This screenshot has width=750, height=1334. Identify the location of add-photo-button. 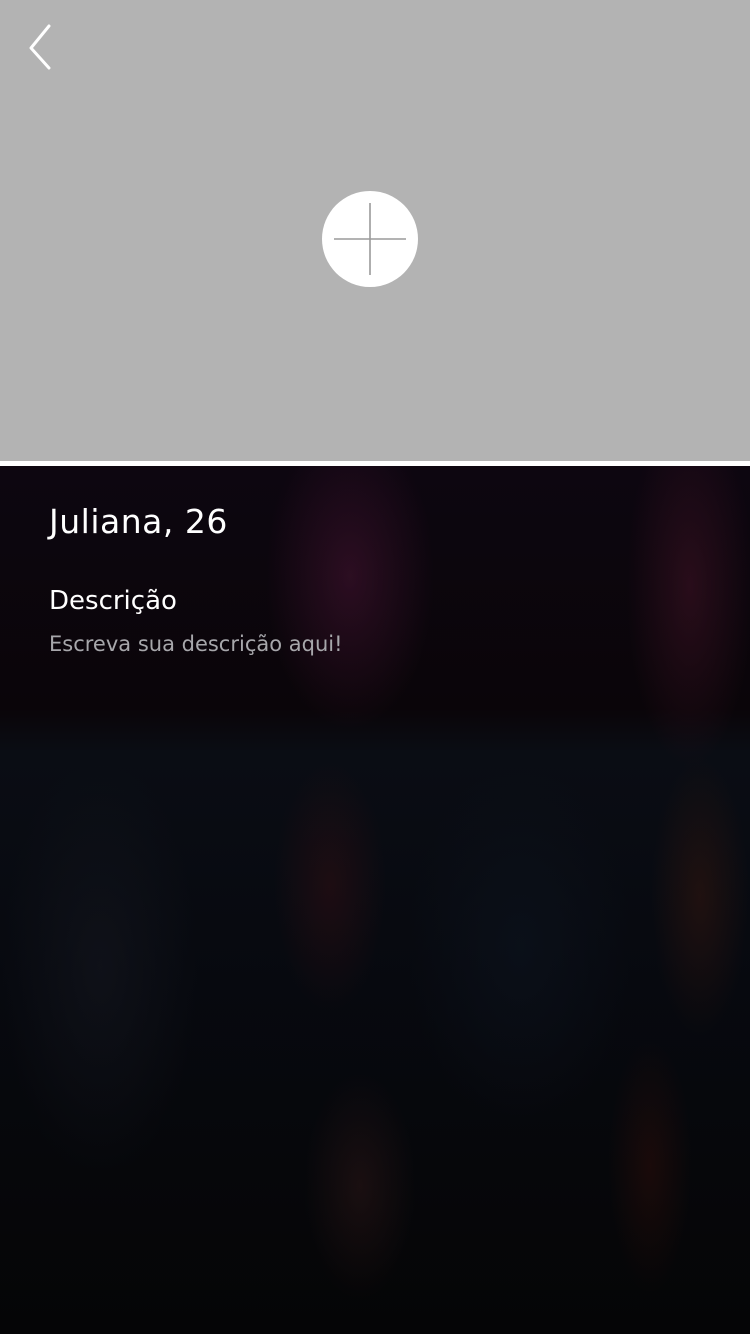
(370, 239).